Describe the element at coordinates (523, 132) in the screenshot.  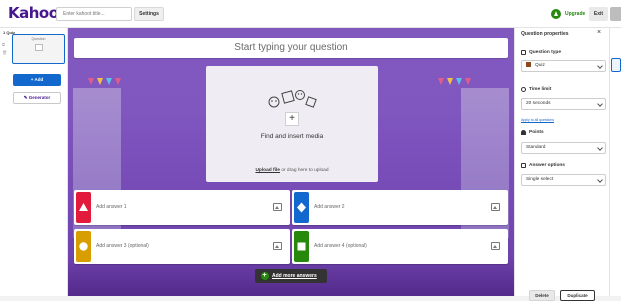
I see `trophy-icon` at that location.